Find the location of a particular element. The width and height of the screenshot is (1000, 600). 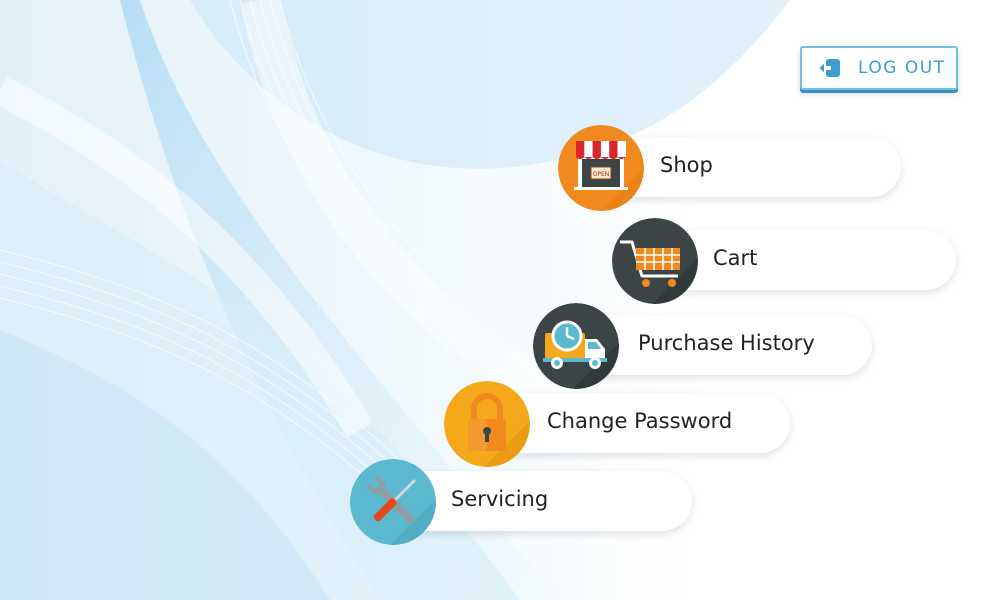

cart-icon is located at coordinates (655, 261).